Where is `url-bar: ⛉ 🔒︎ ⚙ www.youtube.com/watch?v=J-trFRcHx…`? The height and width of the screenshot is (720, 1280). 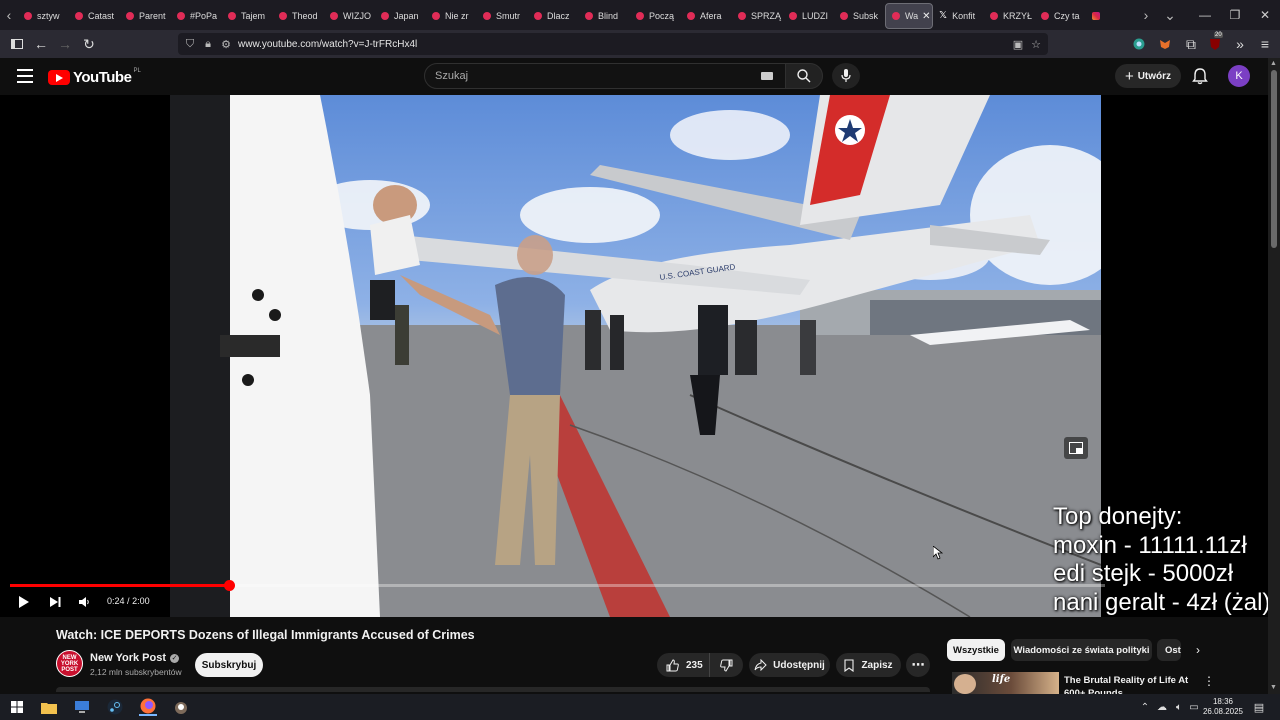
url-bar: ⛉ 🔒︎ ⚙ www.youtube.com/watch?v=J-trFRcHx… is located at coordinates (613, 44).